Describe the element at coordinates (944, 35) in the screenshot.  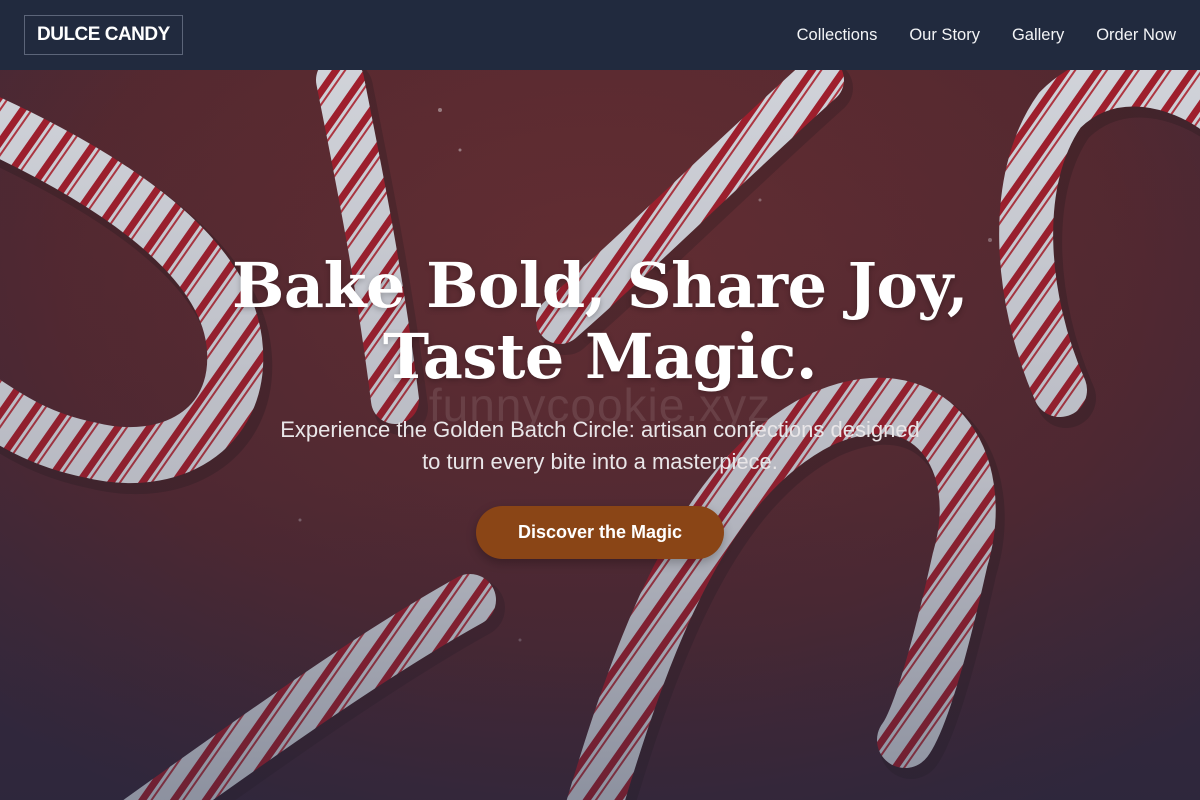
I see `nav-link-our-story: Our Story` at that location.